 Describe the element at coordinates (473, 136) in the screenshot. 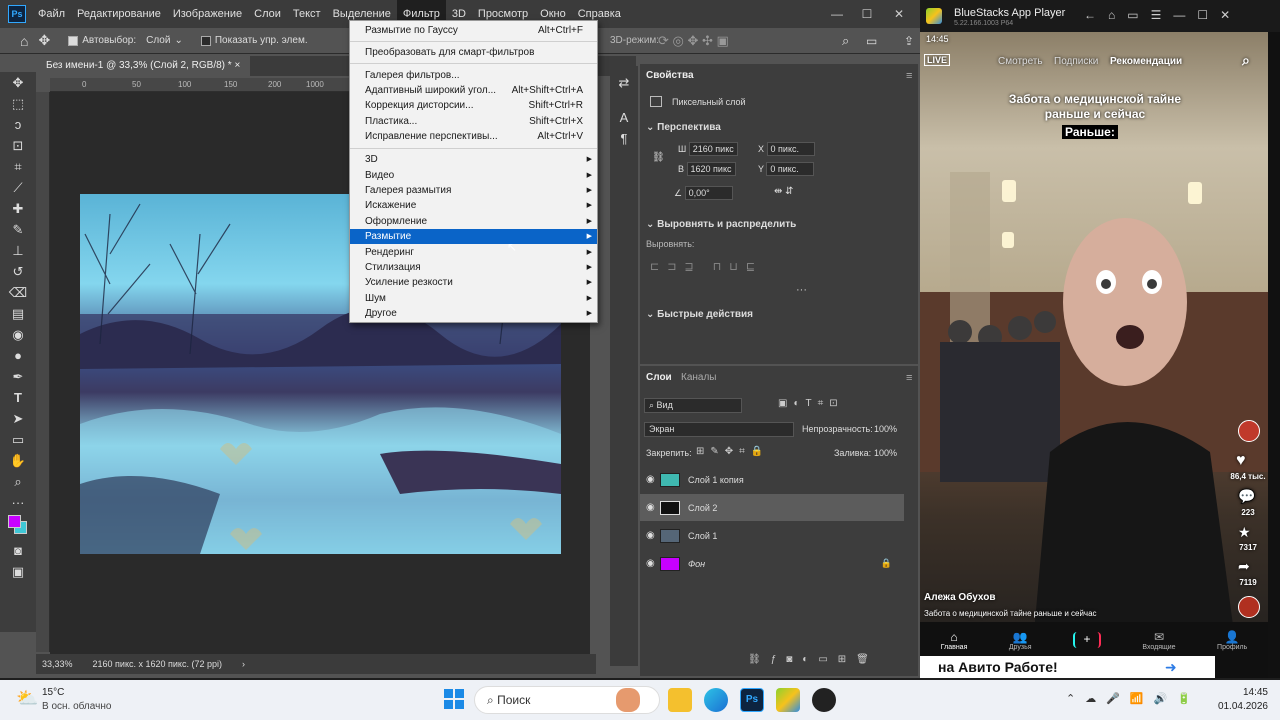

I see `menu-item-vanishing-point: Исправление перспективы... Alt+Ctrl+V` at that location.